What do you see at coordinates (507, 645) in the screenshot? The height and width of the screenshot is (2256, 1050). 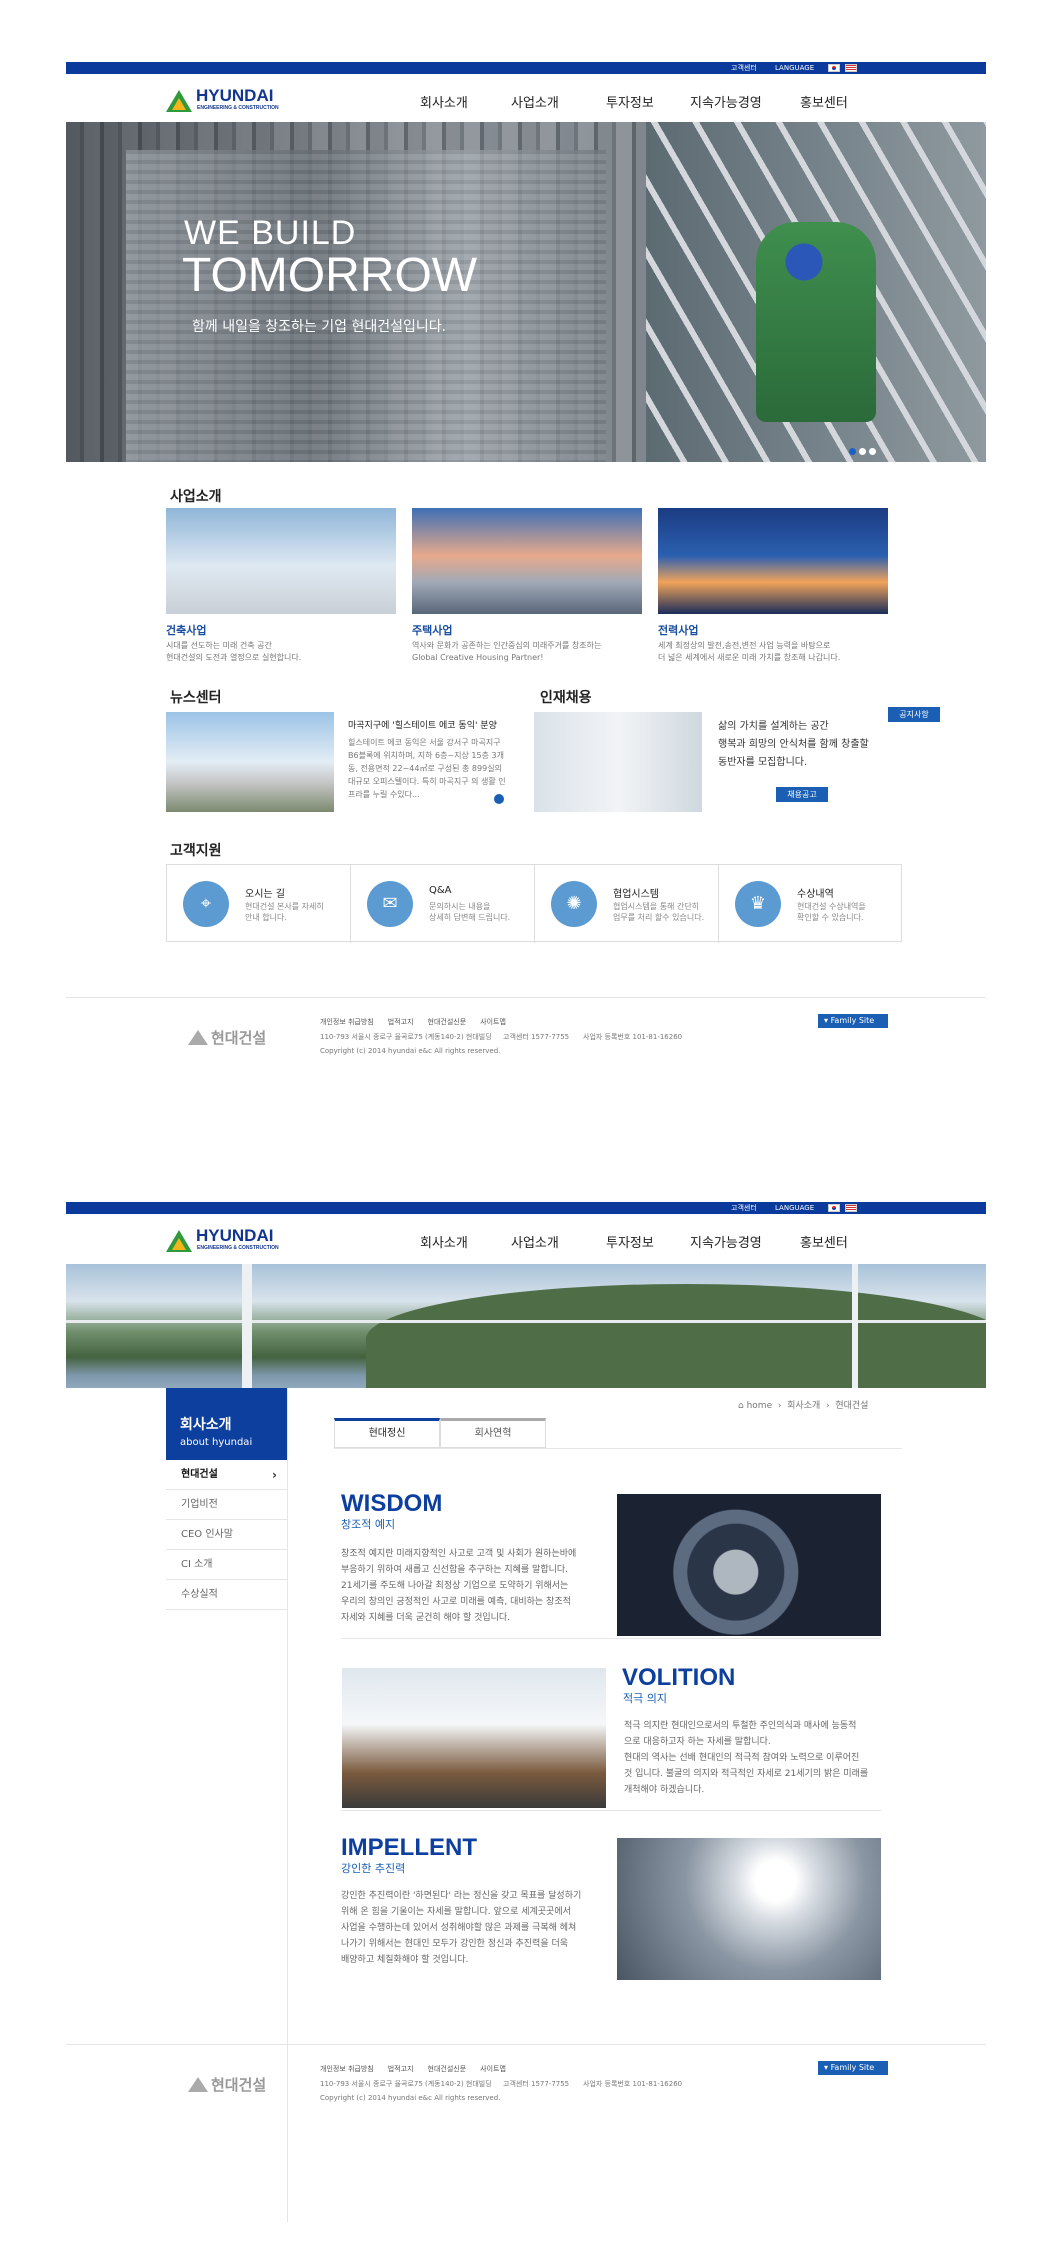 I see `business-card-desc: 역사와 문화가 공존하는 인간중심의 미래주거를 창조하는` at bounding box center [507, 645].